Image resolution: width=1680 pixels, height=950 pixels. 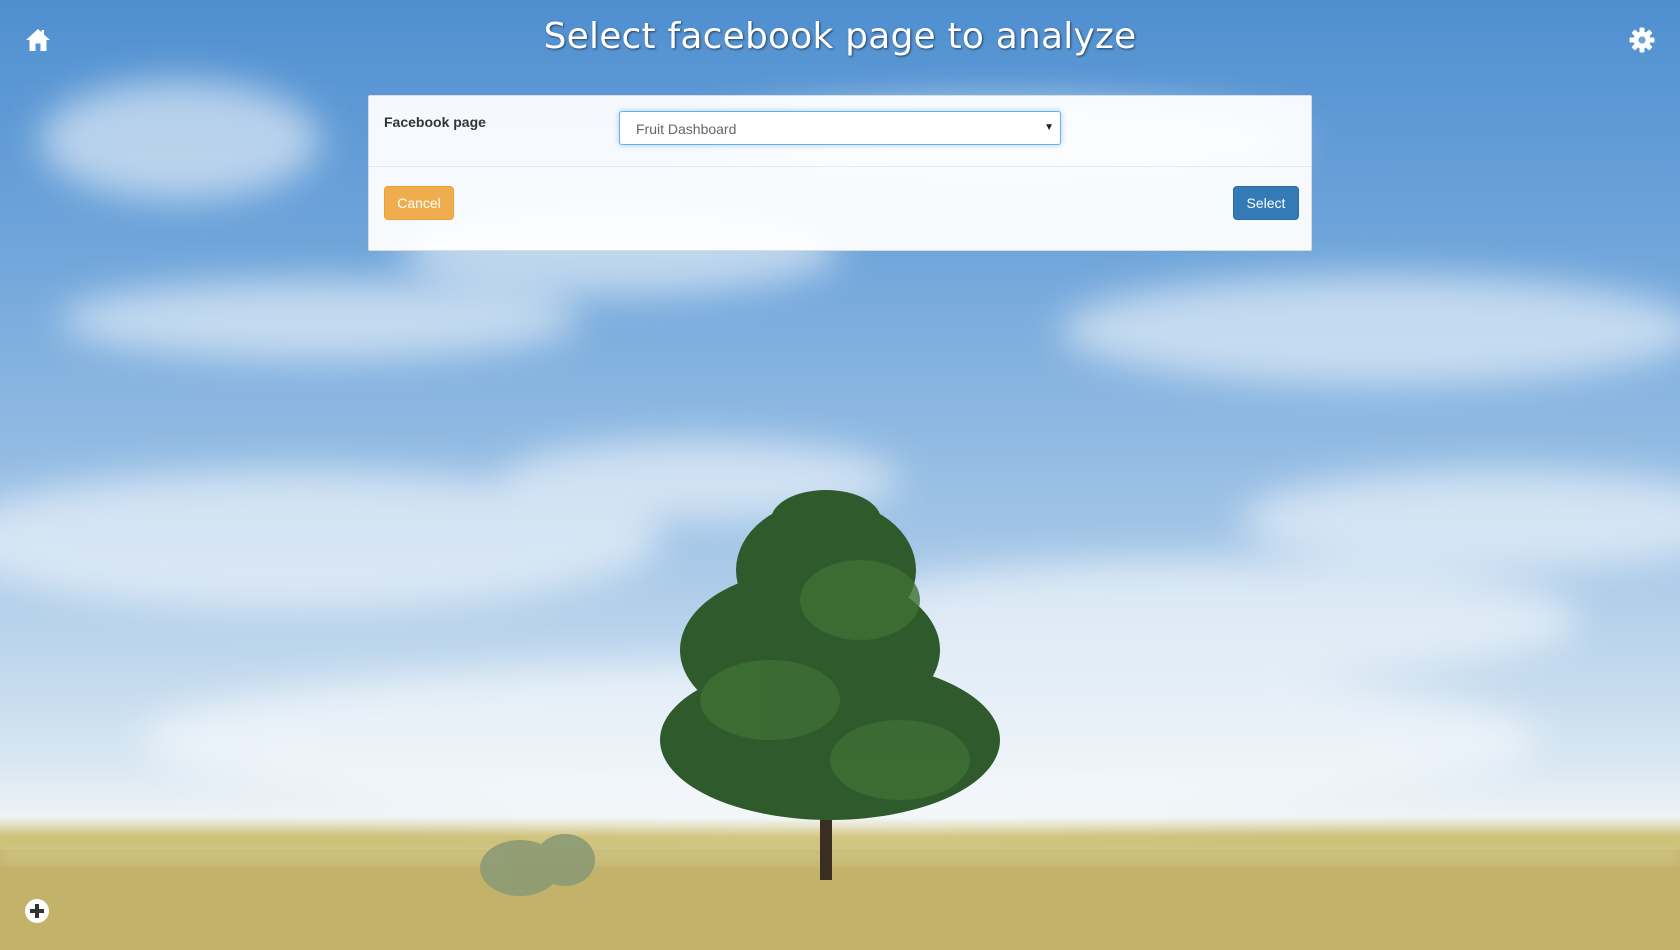 I want to click on gear-icon, so click(x=1642, y=40).